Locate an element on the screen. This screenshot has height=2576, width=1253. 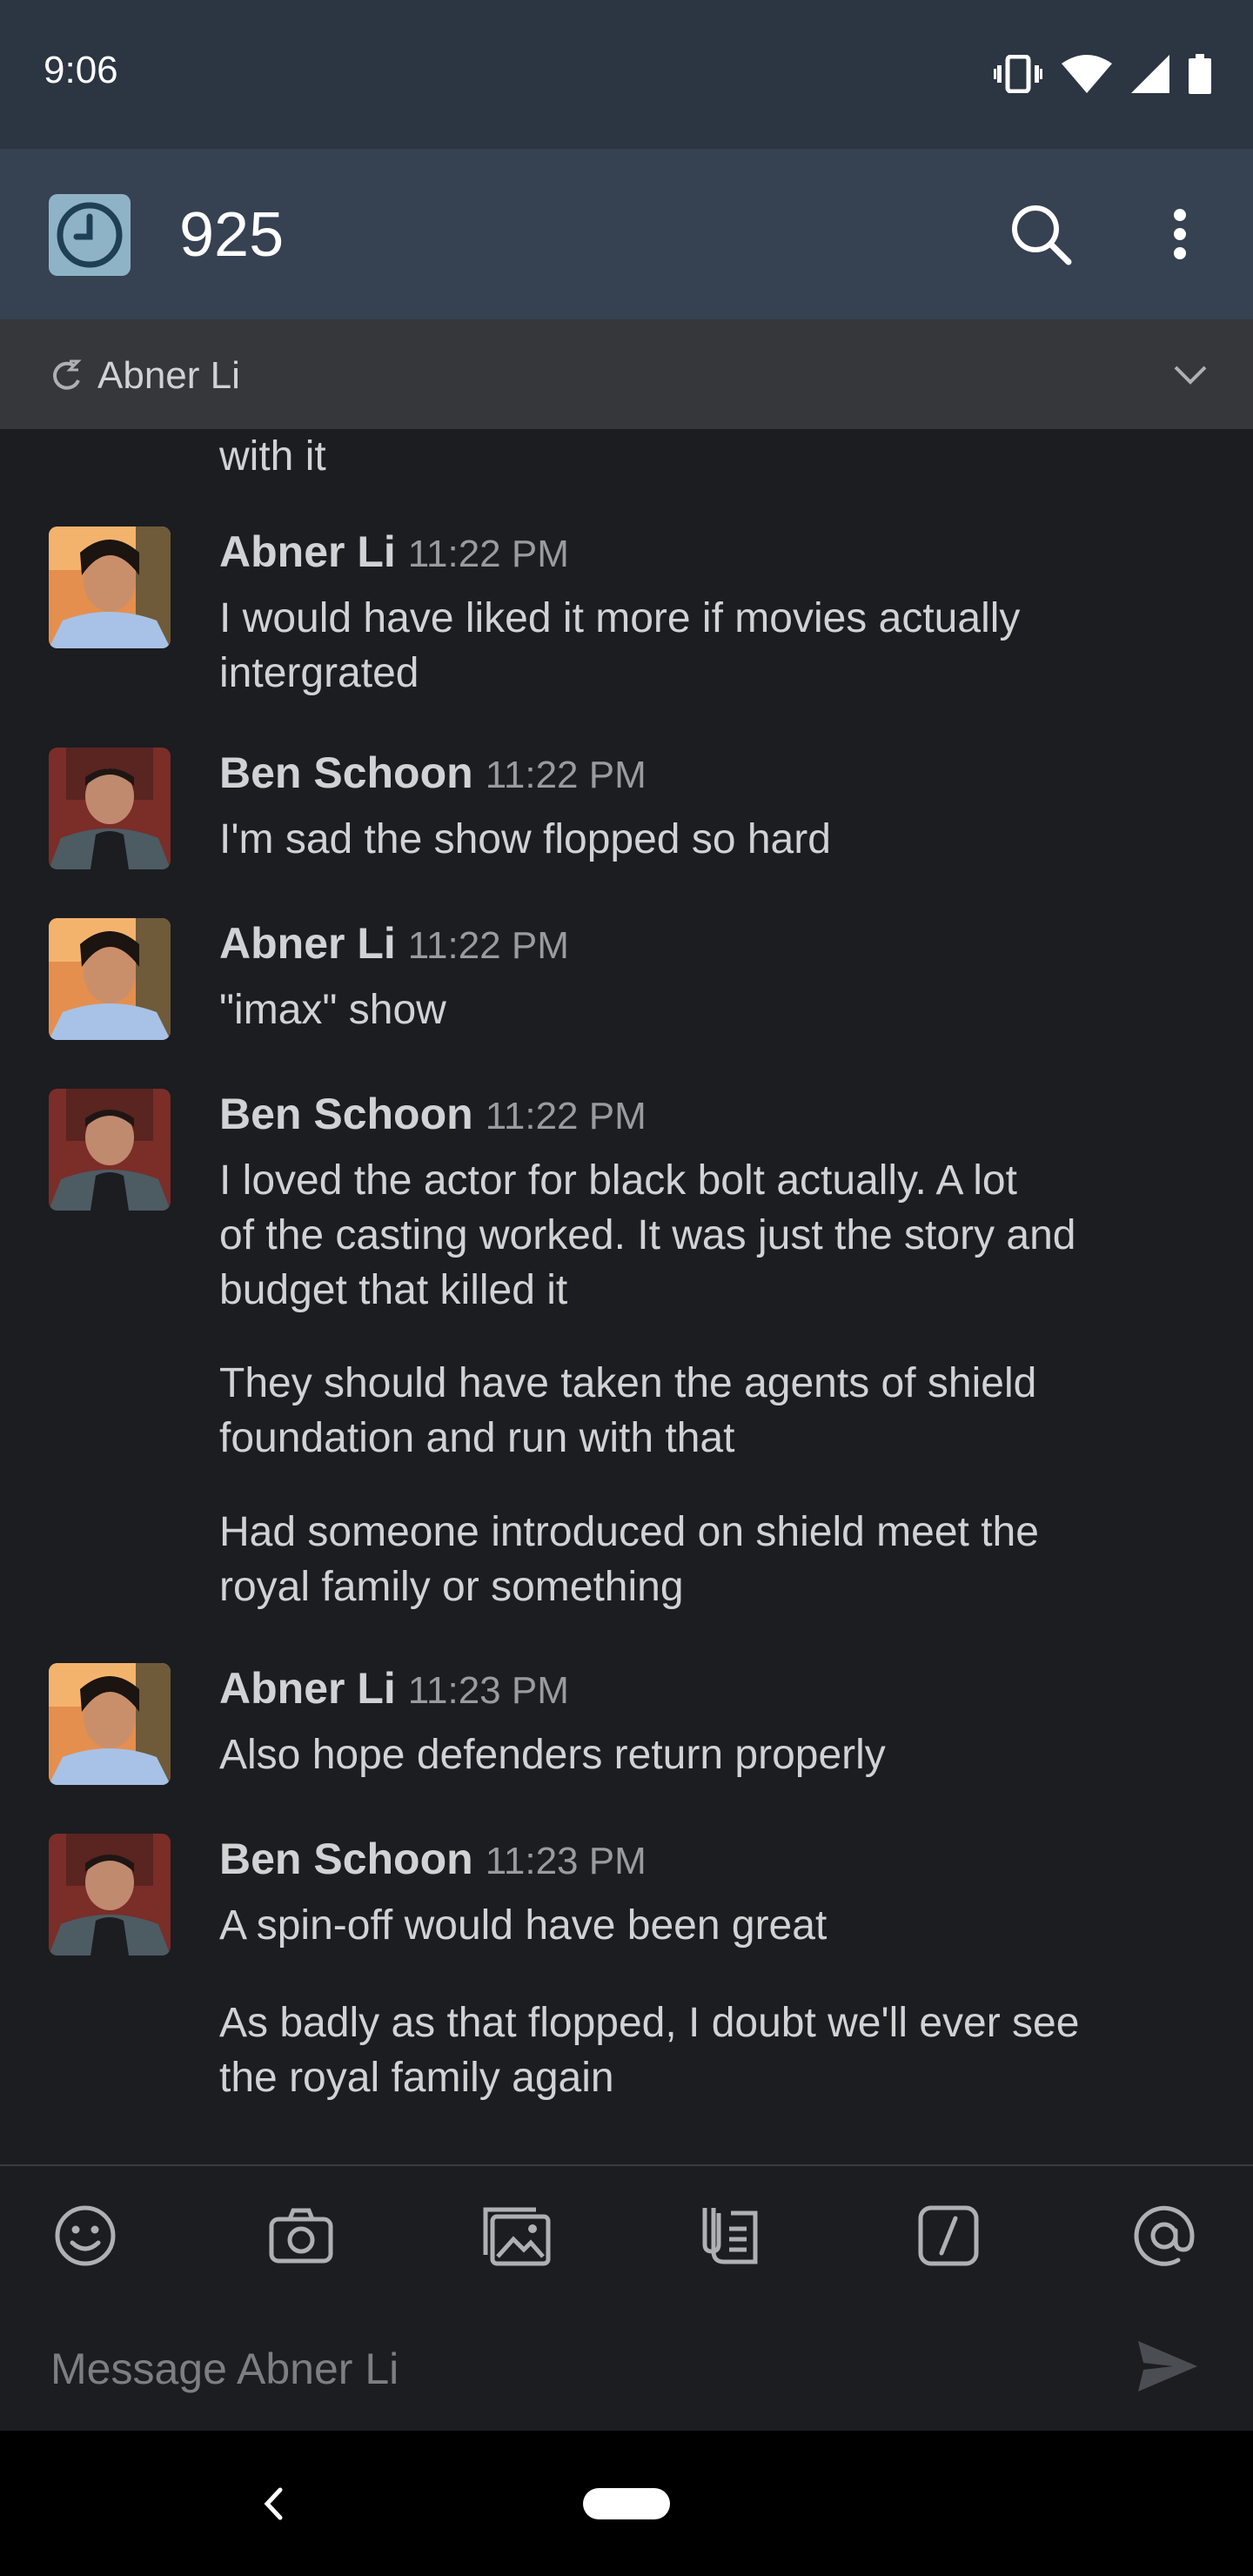
mention-icon is located at coordinates (1164, 2235).